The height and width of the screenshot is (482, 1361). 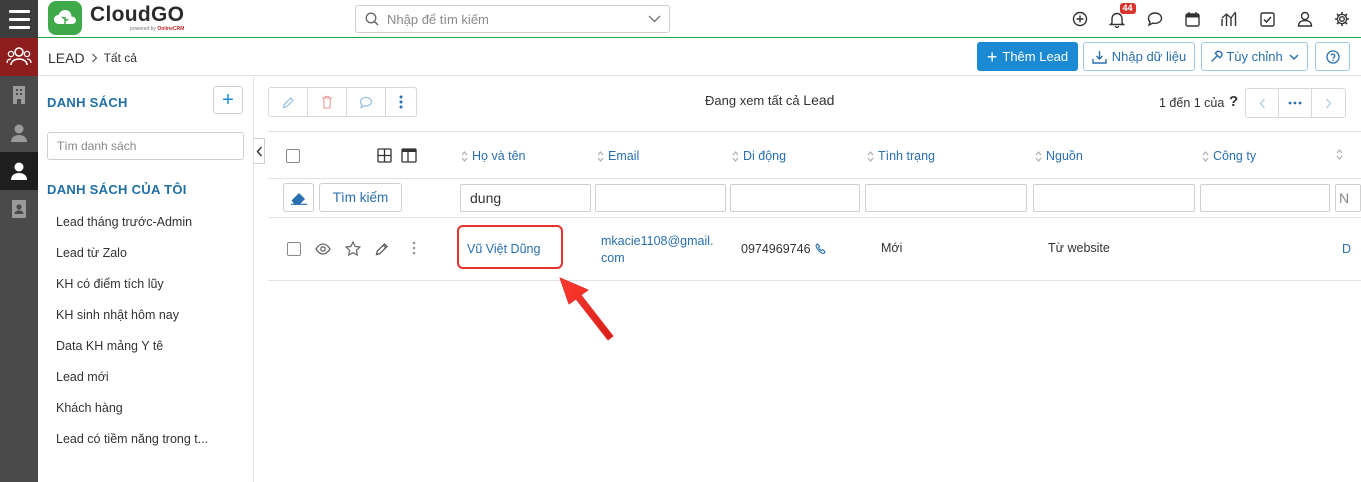 What do you see at coordinates (145, 146) in the screenshot?
I see `list-search-input` at bounding box center [145, 146].